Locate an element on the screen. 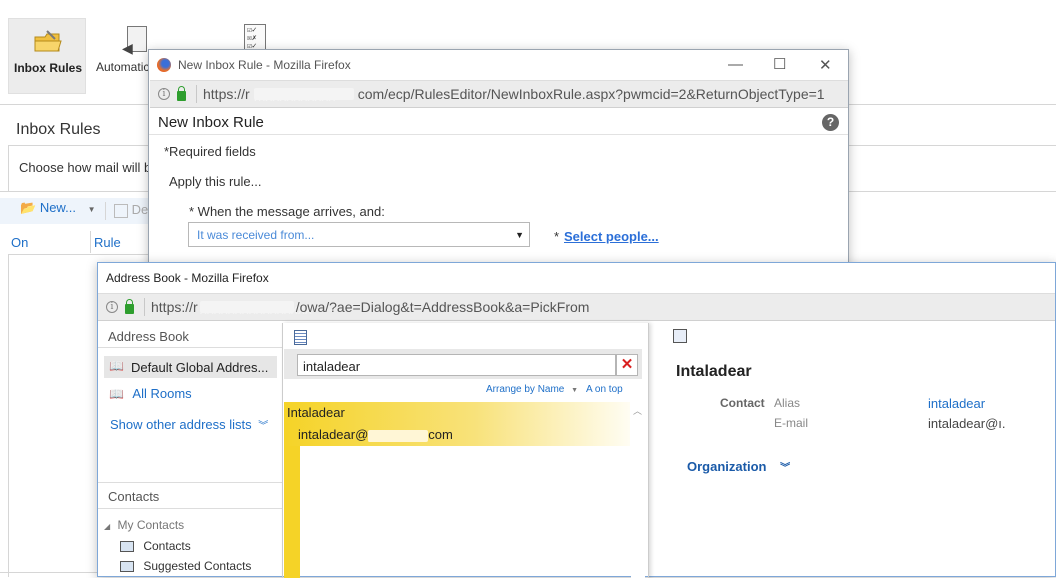  my-contacts-node: ◢ My Contacts is located at coordinates (144, 525).